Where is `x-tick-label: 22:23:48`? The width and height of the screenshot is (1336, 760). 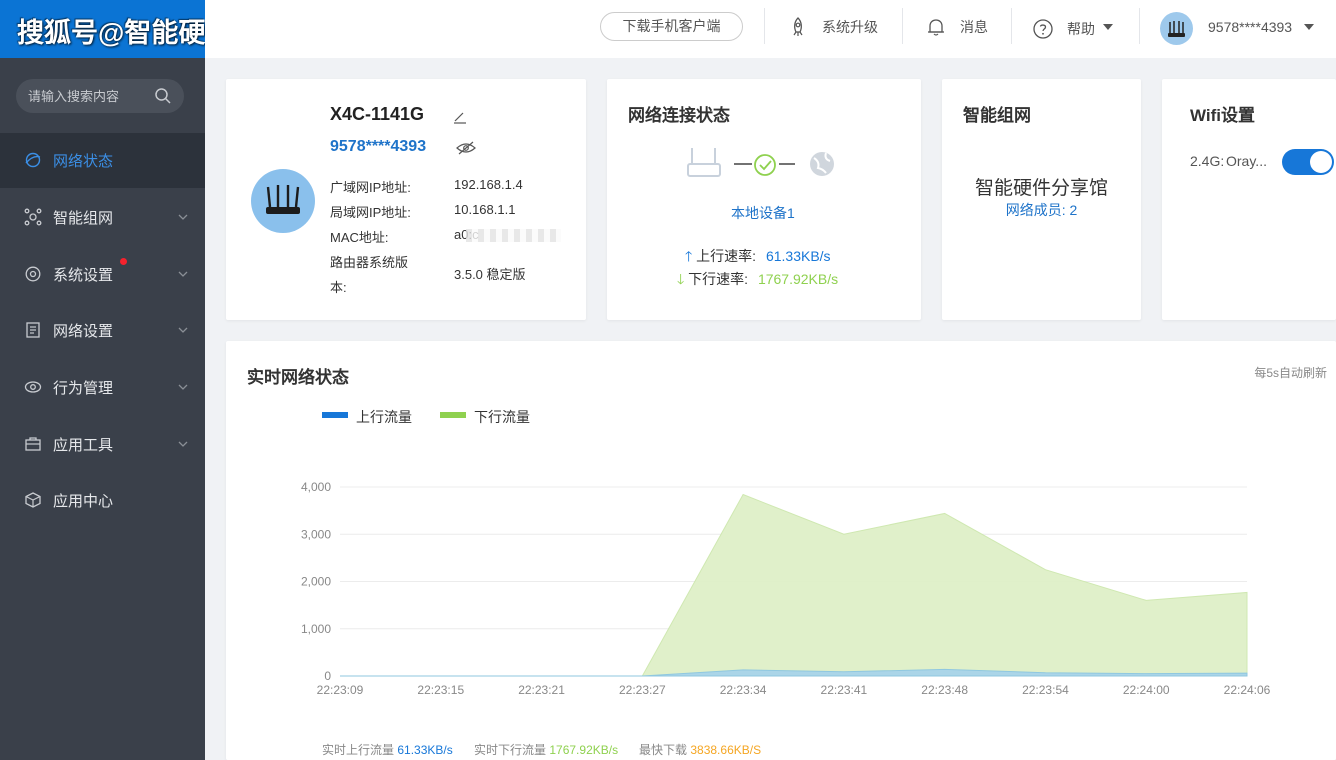 x-tick-label: 22:23:48 is located at coordinates (944, 690).